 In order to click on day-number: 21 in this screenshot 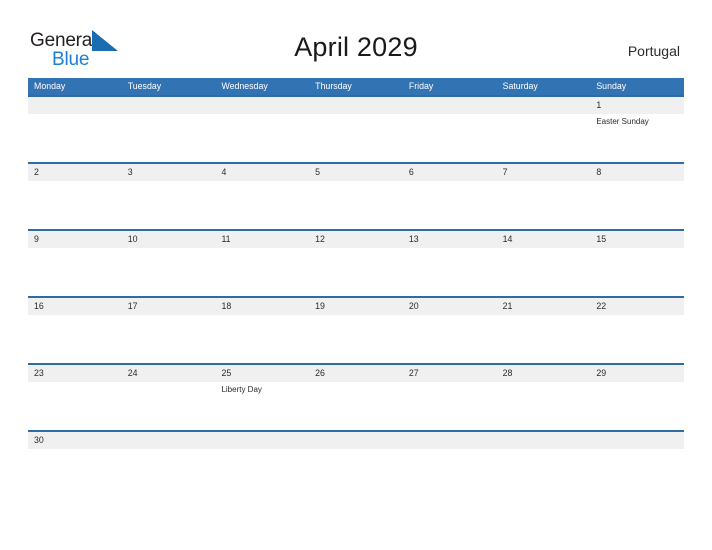, I will do `click(544, 306)`.